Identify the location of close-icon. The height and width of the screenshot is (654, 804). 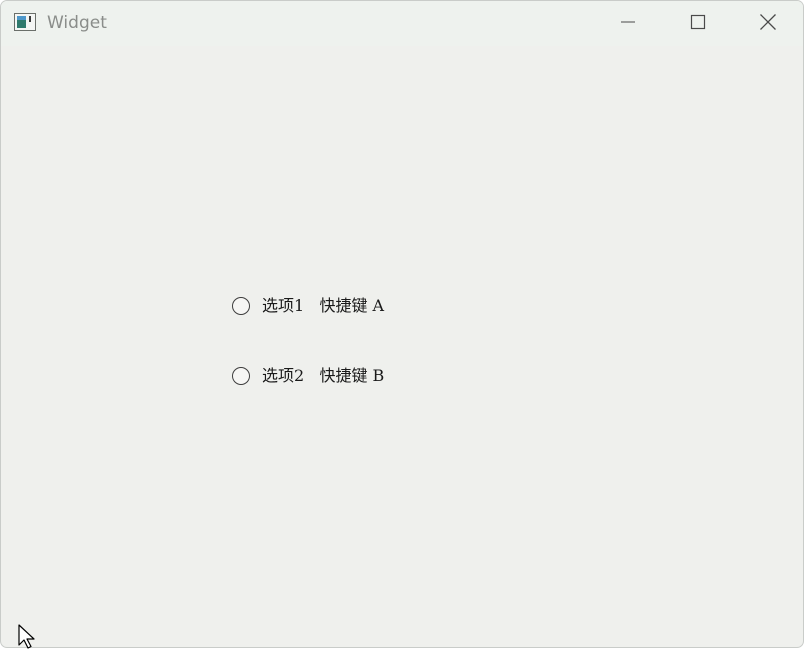
(768, 24).